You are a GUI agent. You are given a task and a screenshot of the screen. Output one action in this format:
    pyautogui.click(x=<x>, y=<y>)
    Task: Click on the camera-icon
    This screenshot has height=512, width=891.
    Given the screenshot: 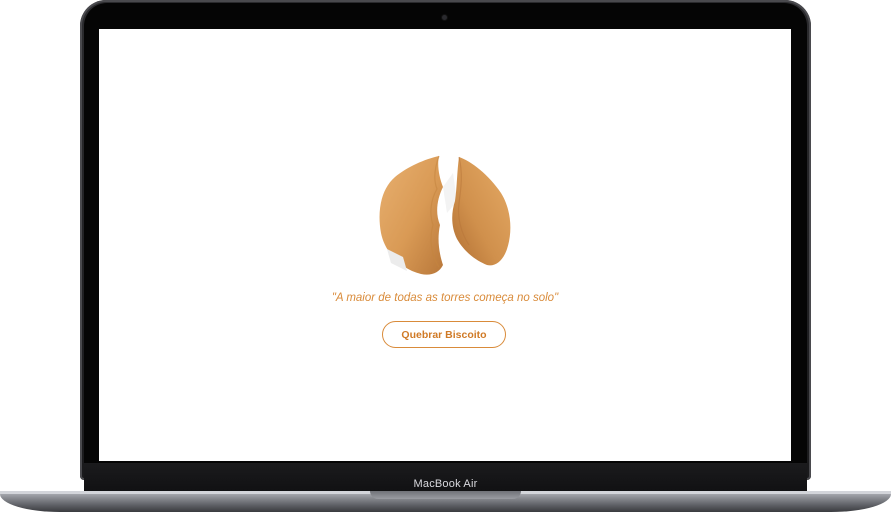 What is the action you would take?
    pyautogui.click(x=444, y=17)
    